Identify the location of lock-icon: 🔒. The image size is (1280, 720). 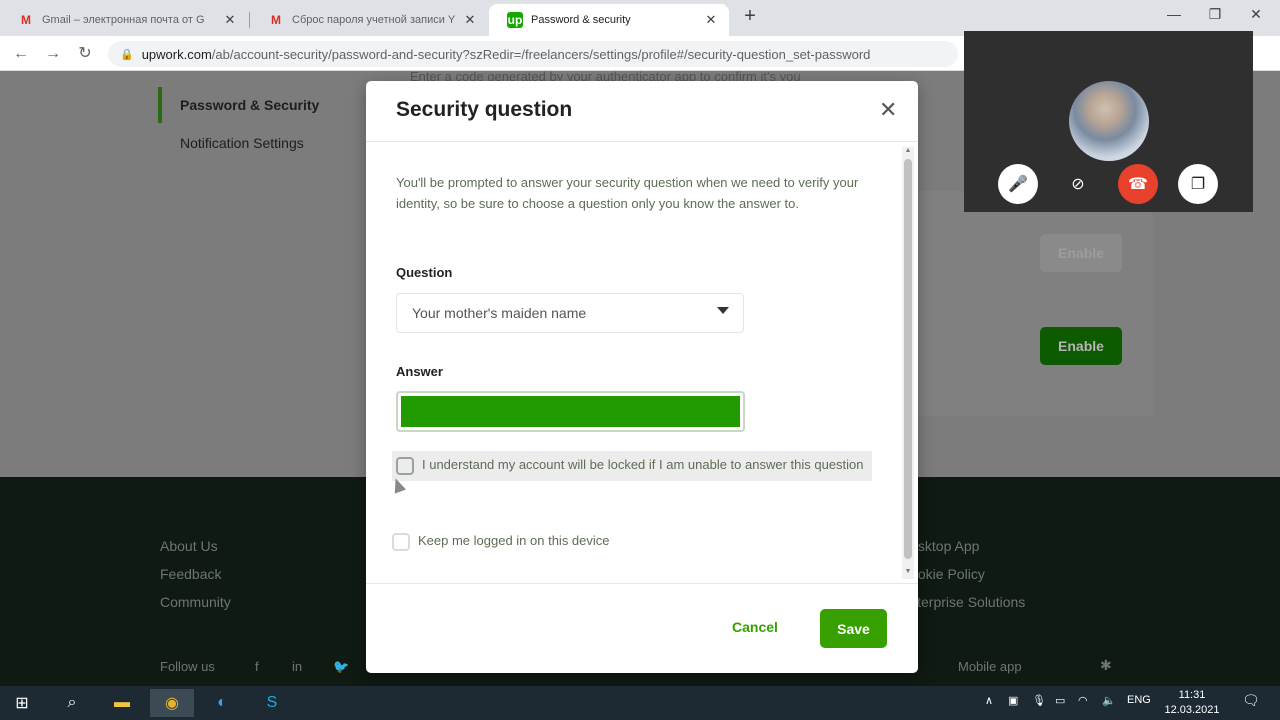
(127, 54).